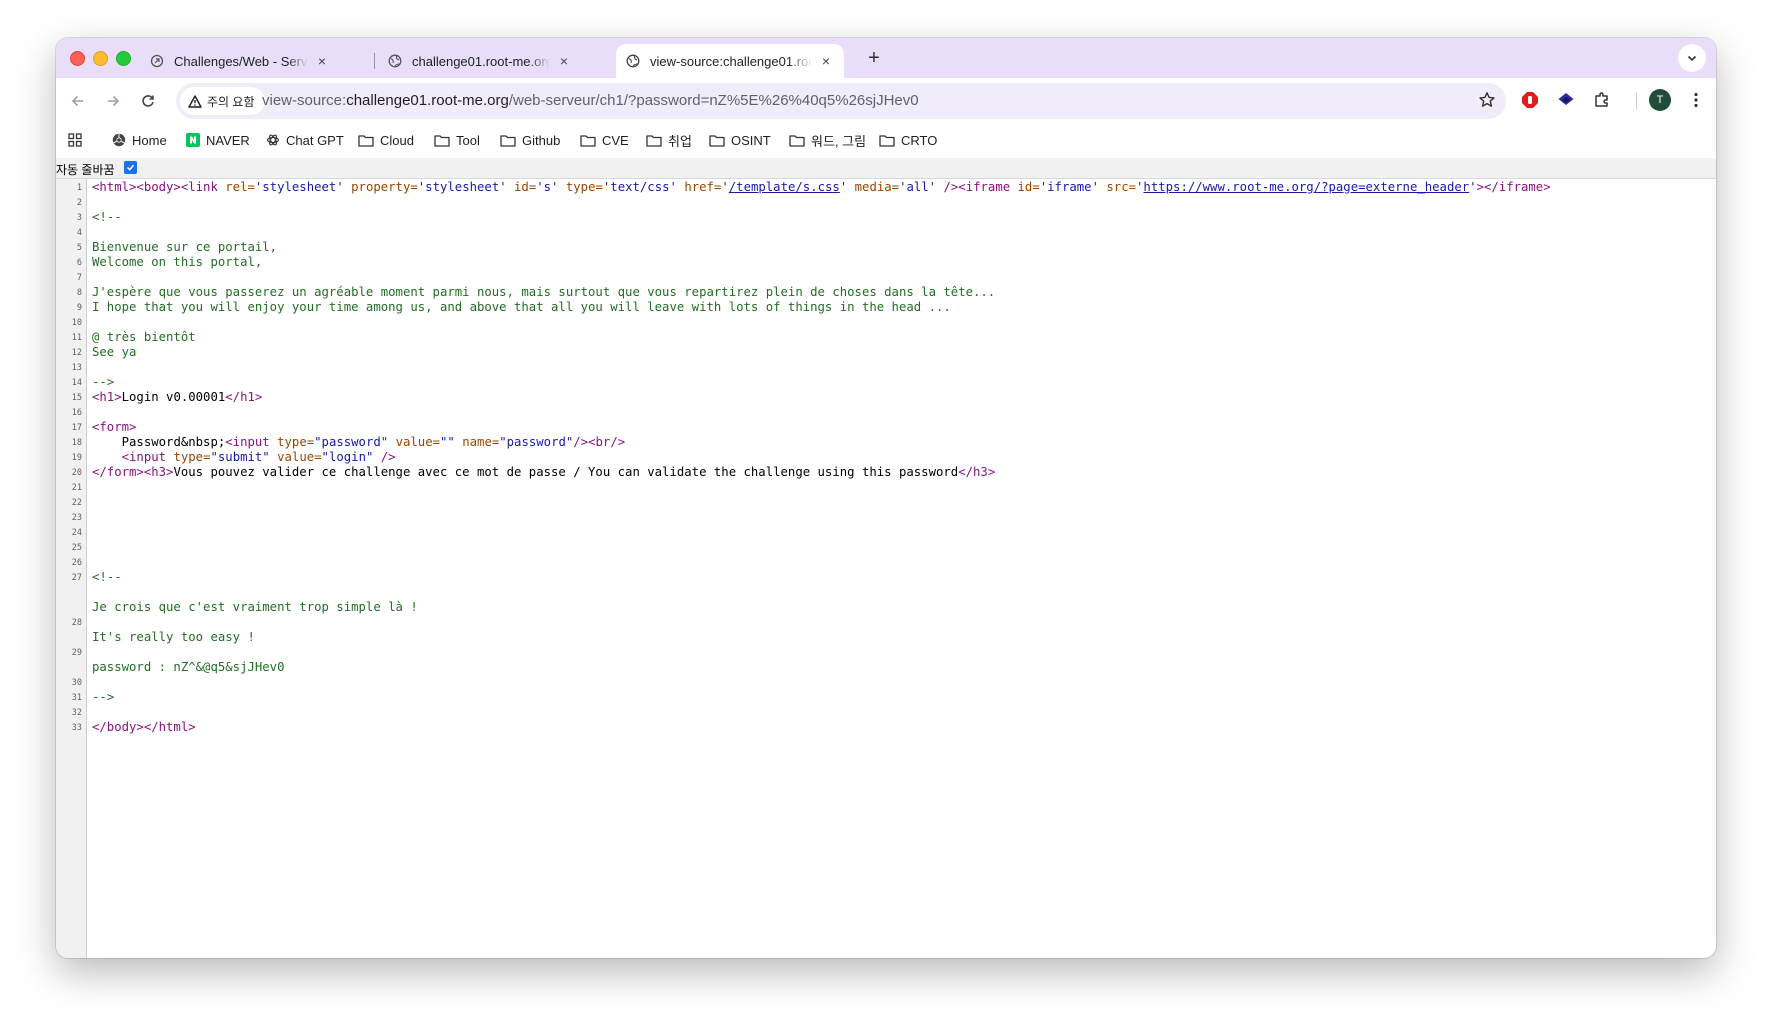 The height and width of the screenshot is (1032, 1772). Describe the element at coordinates (1660, 100) in the screenshot. I see `profile-avatar: T` at that location.